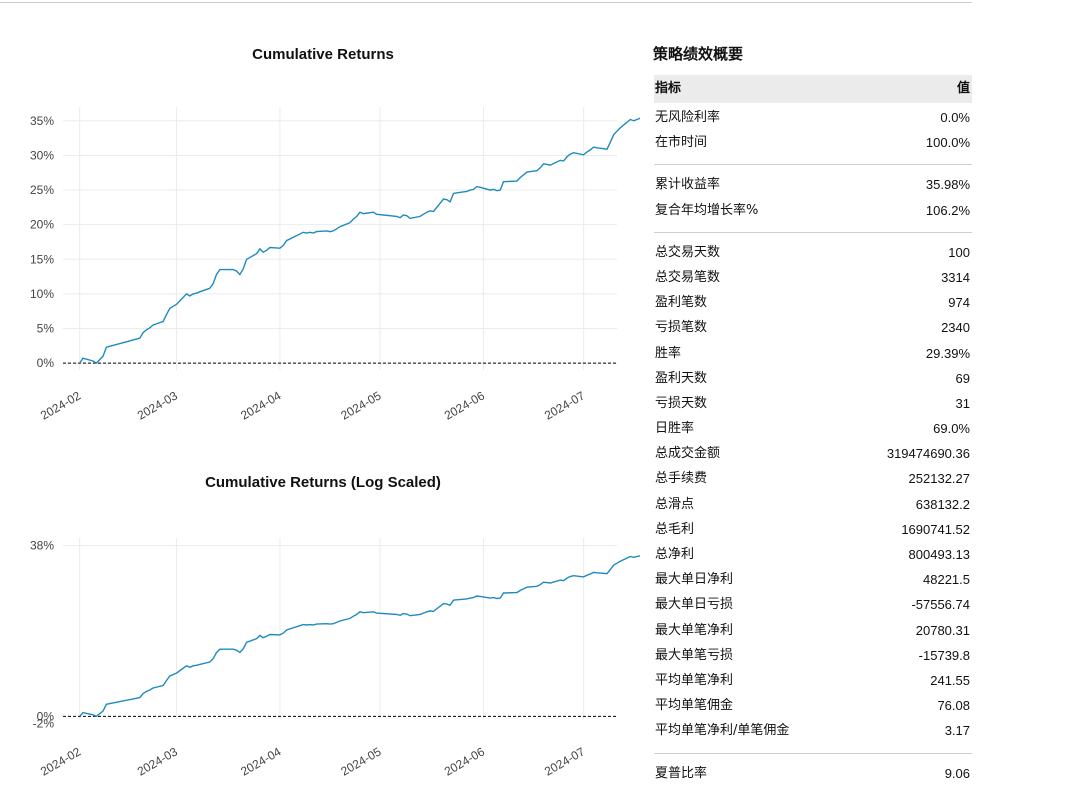  I want to click on y-tick-label: 35%, so click(42, 121).